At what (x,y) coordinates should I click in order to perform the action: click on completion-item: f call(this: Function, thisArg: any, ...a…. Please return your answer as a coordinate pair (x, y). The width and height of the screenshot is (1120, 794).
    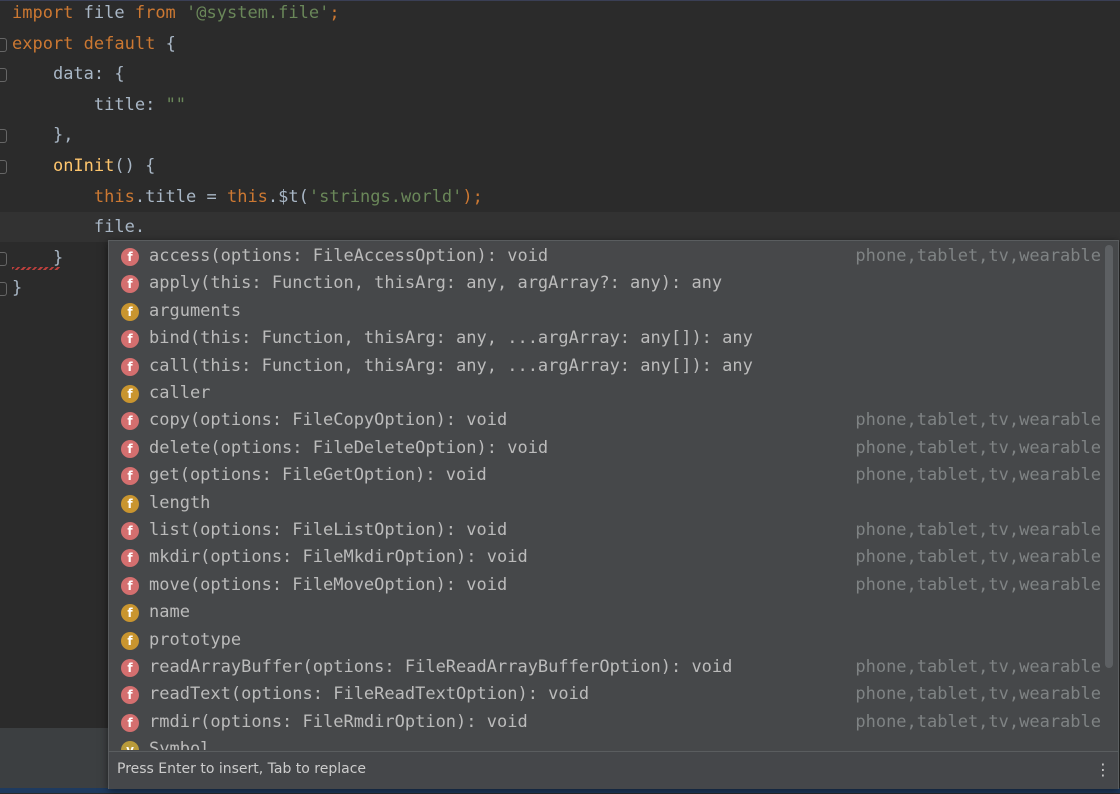
    Looking at the image, I should click on (606, 366).